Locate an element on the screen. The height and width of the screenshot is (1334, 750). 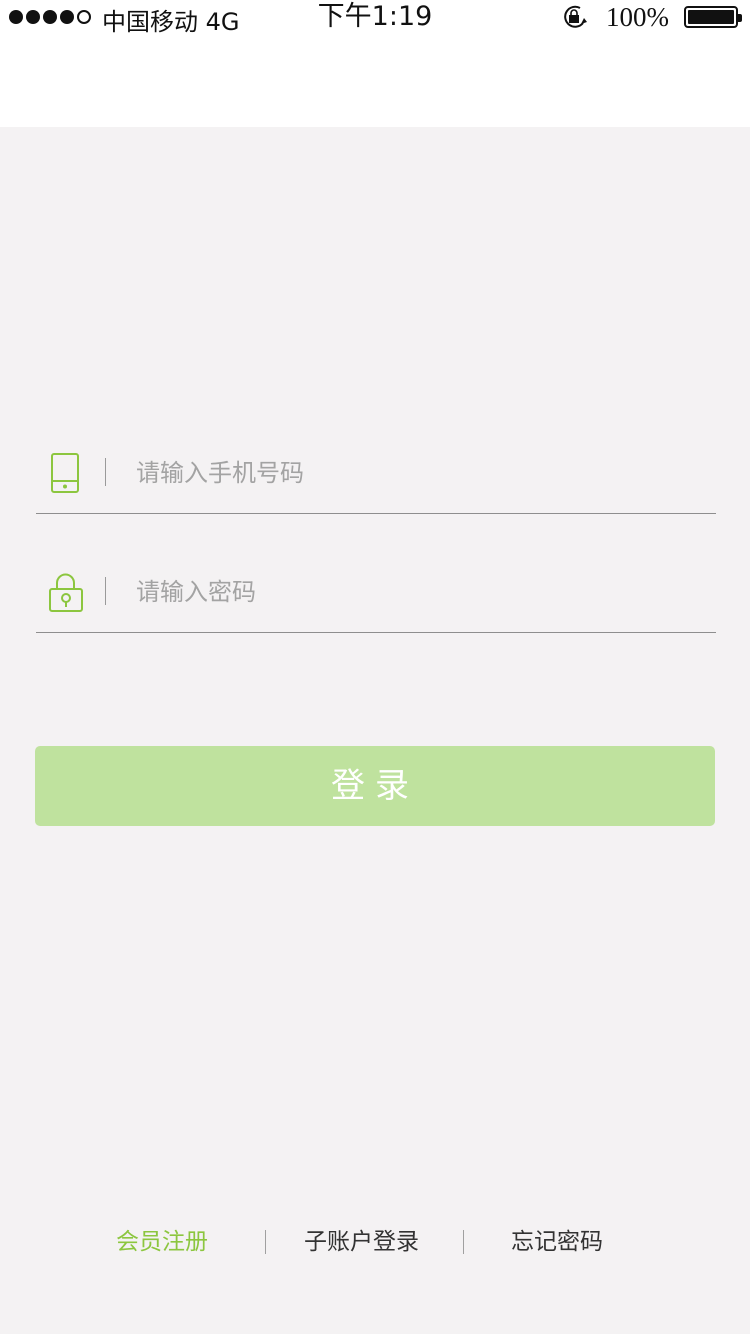
lock-icon is located at coordinates (66, 592).